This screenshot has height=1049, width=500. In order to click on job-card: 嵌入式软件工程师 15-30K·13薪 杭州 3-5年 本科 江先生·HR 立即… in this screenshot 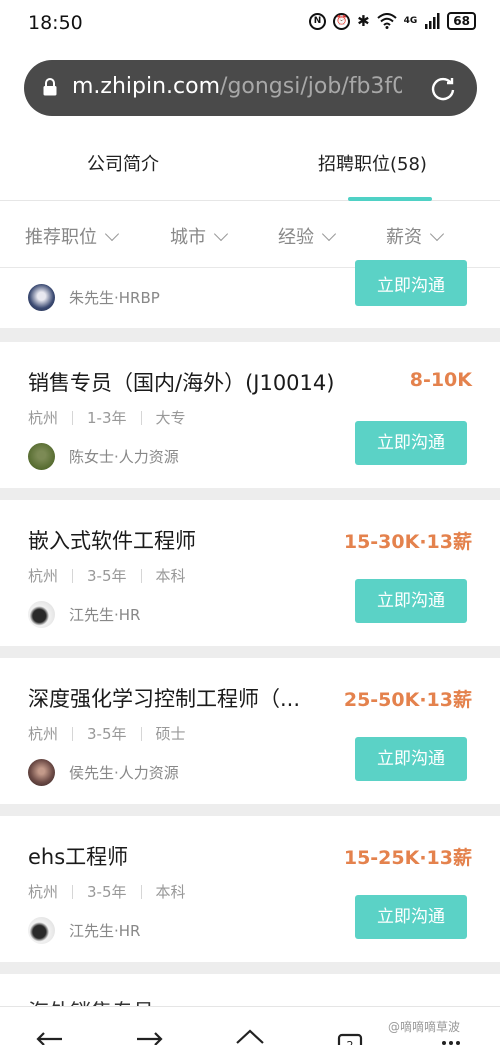, I will do `click(250, 573)`.